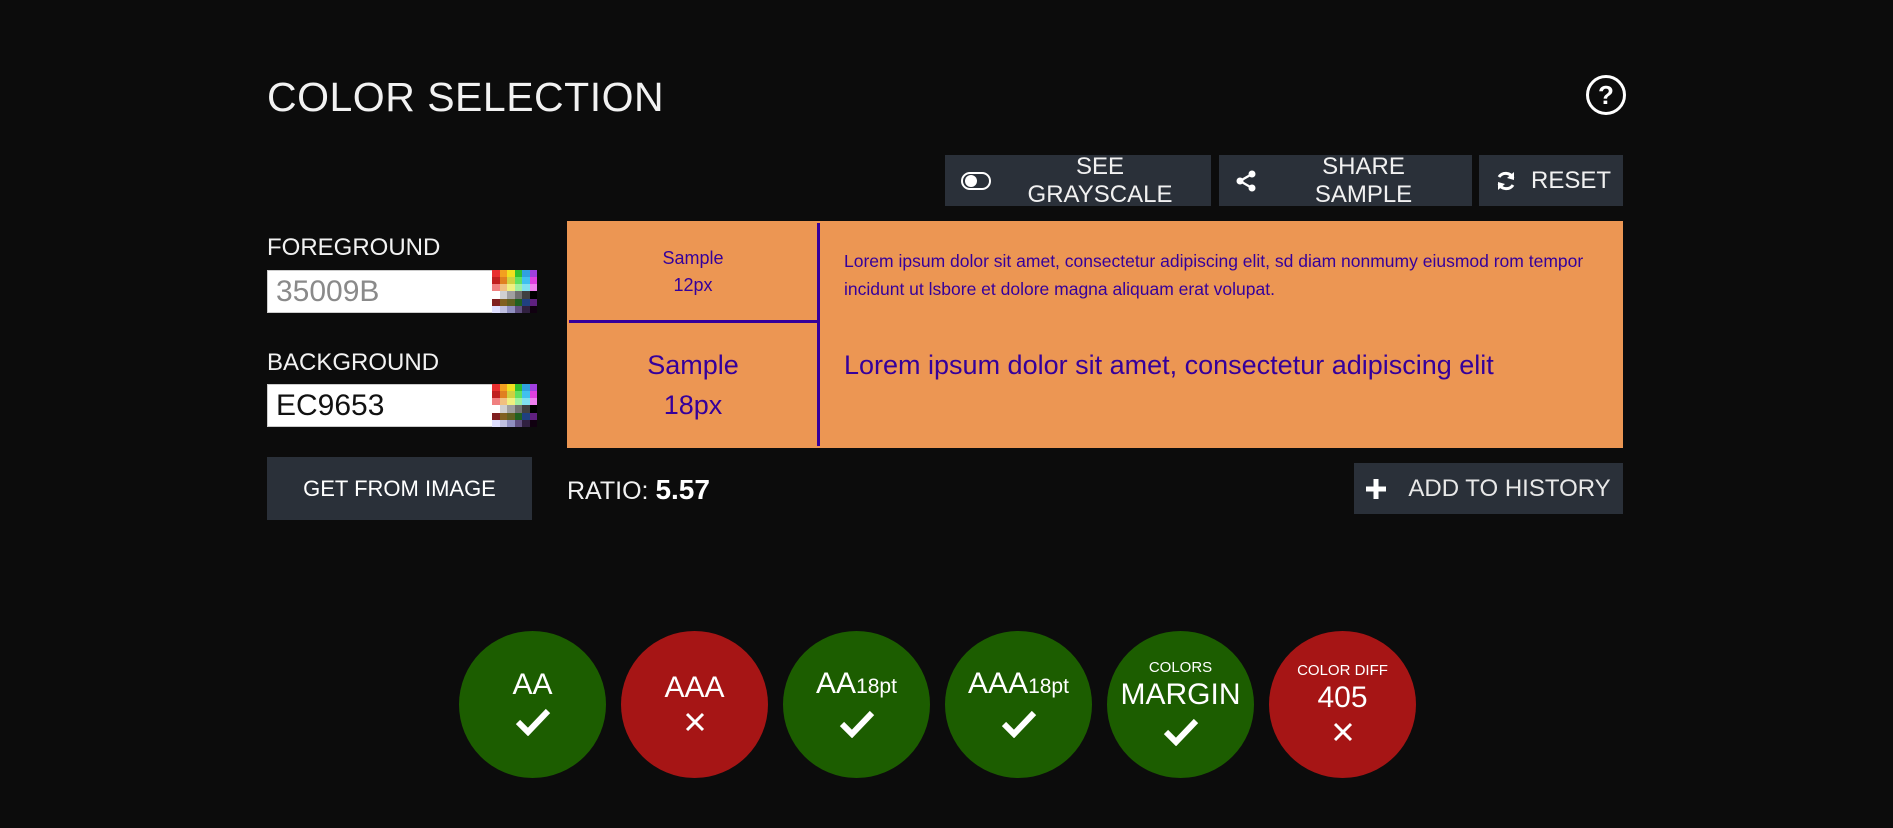  What do you see at coordinates (532, 704) in the screenshot?
I see `result-badge: AA` at bounding box center [532, 704].